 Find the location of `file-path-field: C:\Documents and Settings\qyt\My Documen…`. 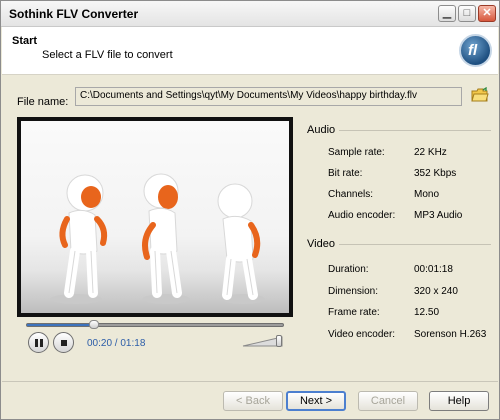

file-path-field: C:\Documents and Settings\qyt\My Documen… is located at coordinates (268, 96).